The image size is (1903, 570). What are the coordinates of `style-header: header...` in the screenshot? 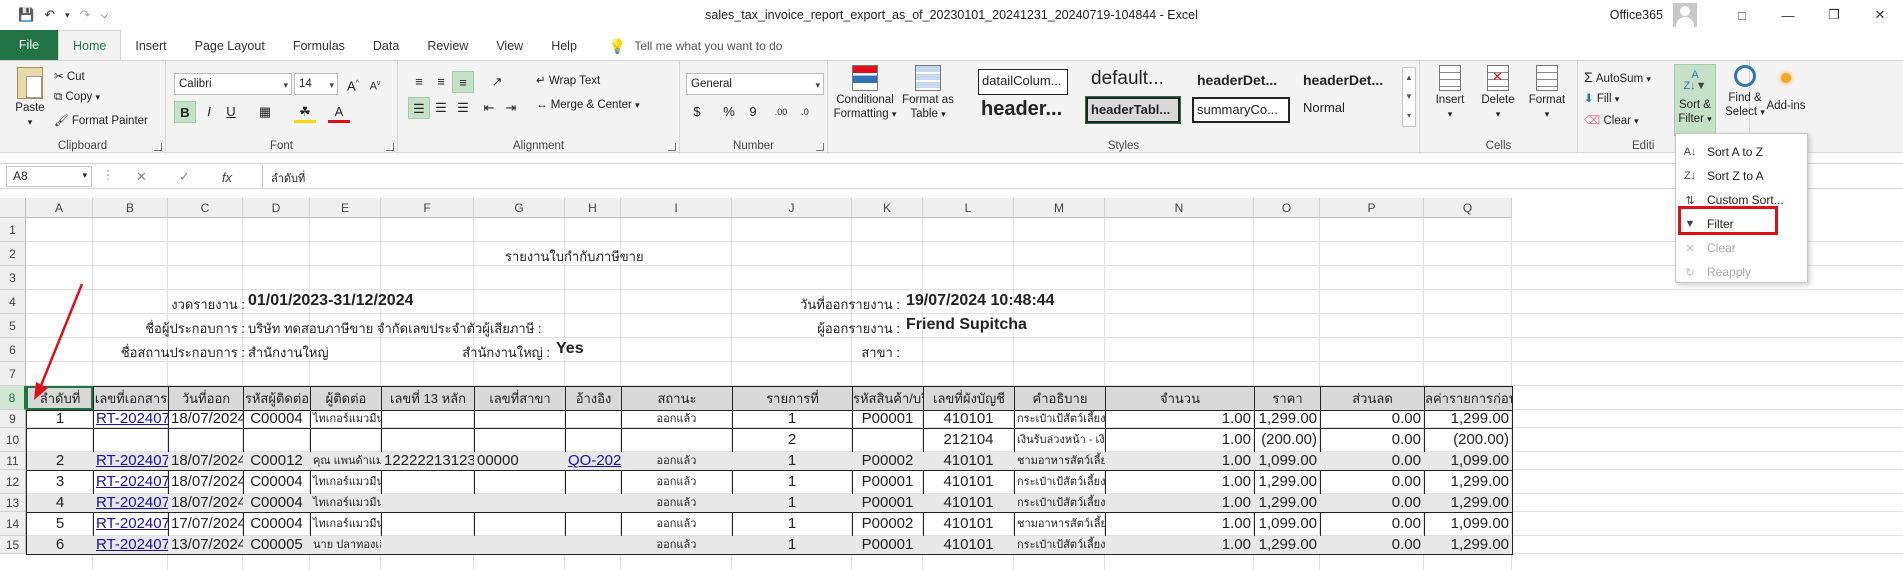 It's located at (1028, 110).